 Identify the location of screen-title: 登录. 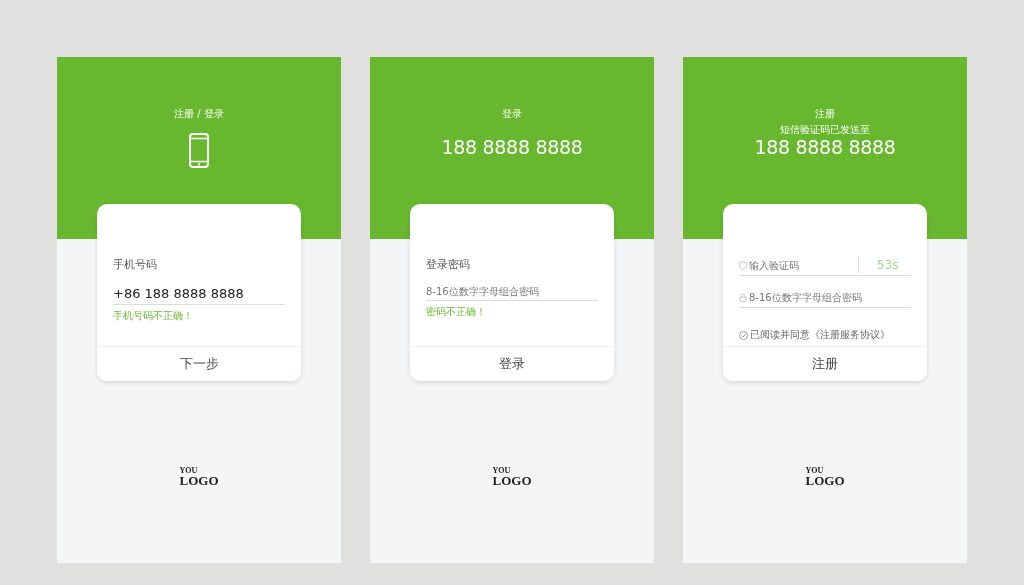
(512, 114).